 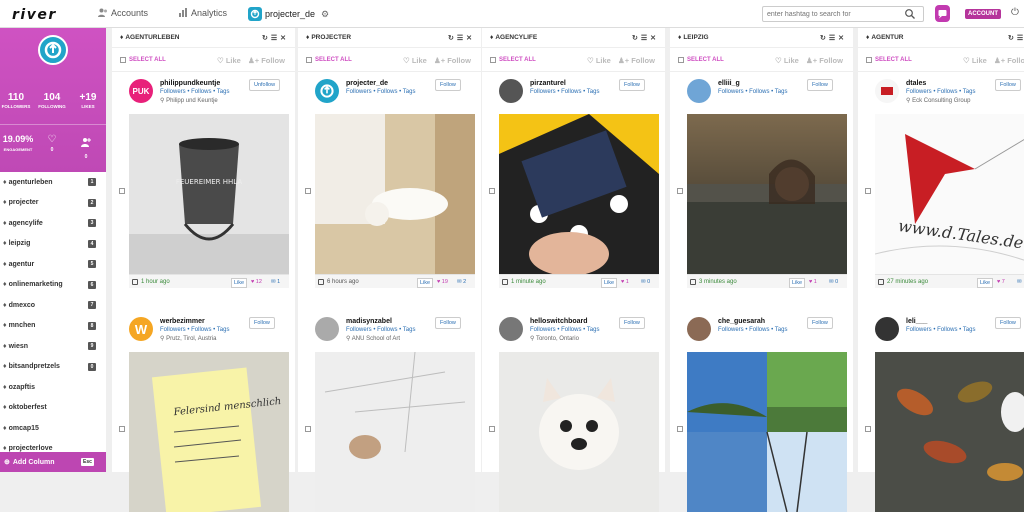 I want to click on sidebar-item-ozapftis: ♦ ozapftis, so click(x=53, y=387).